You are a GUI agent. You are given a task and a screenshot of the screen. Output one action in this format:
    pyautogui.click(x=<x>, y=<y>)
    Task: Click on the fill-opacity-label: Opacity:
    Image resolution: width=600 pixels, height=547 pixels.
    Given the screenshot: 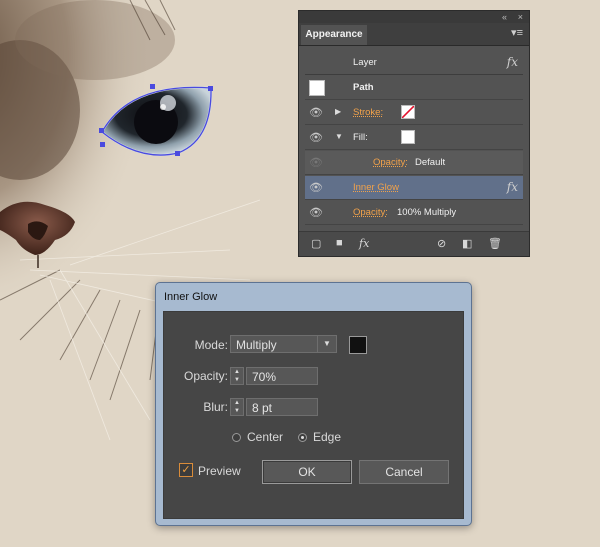 What is the action you would take?
    pyautogui.click(x=390, y=162)
    